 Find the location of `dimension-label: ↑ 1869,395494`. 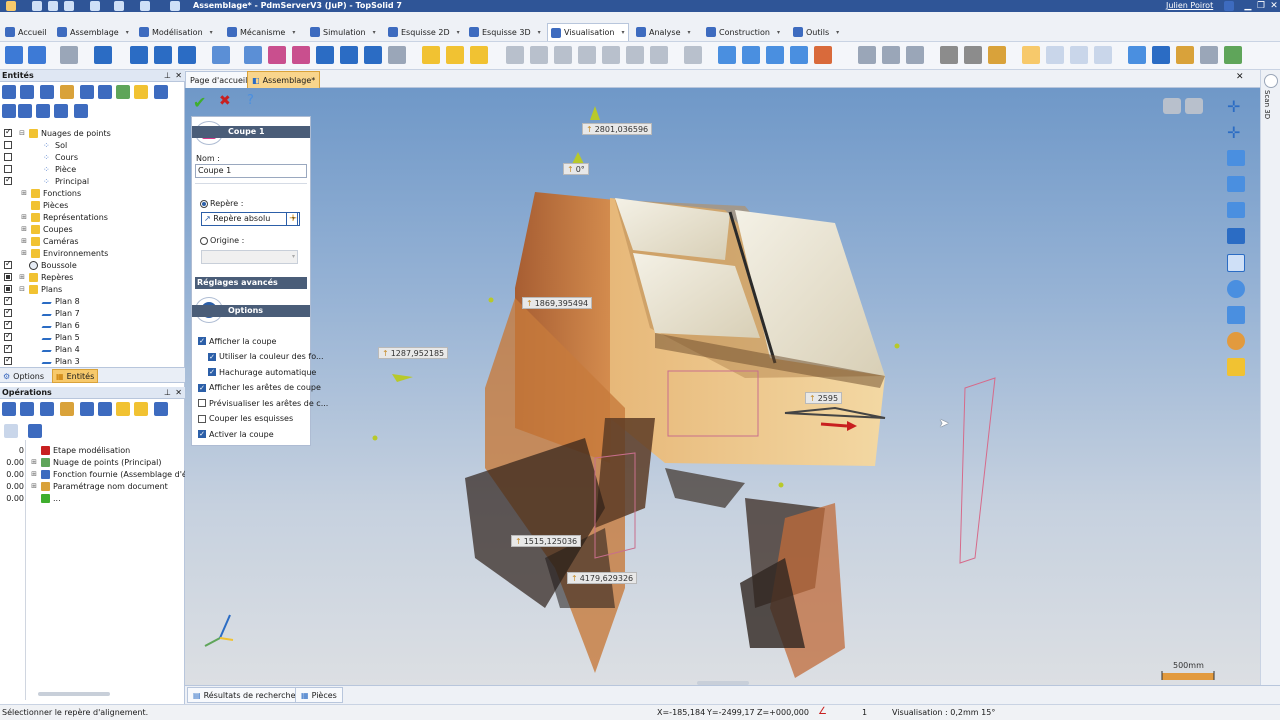

dimension-label: ↑ 1869,395494 is located at coordinates (557, 303).